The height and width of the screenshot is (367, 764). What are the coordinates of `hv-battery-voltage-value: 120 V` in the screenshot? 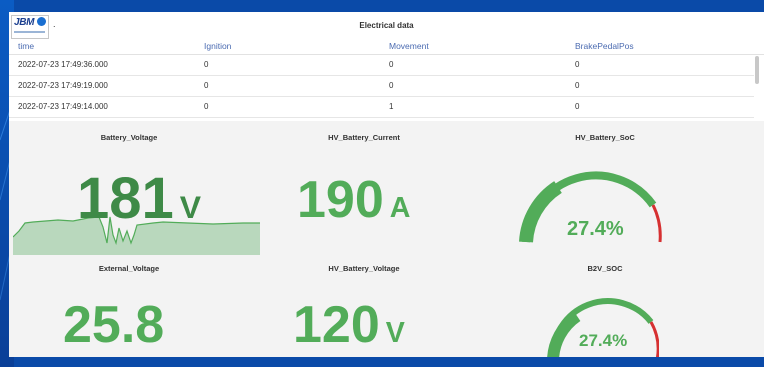 It's located at (349, 325).